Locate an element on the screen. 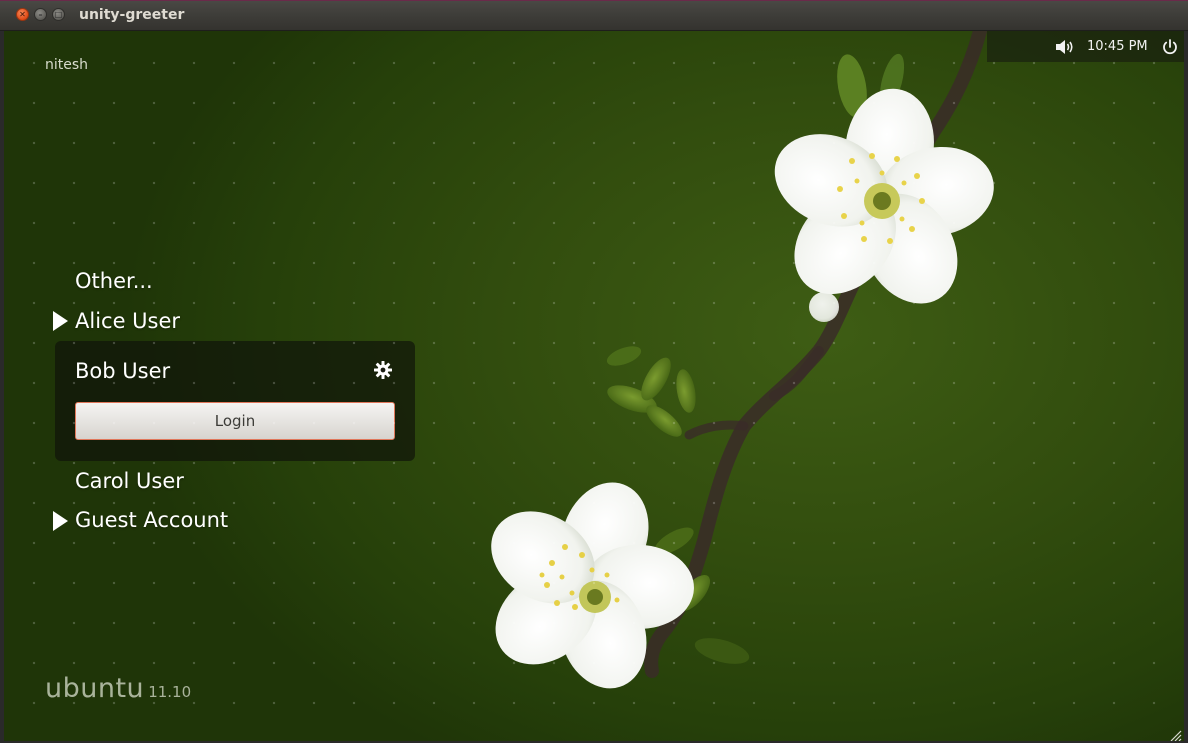 The height and width of the screenshot is (743, 1188). selected-user-name: Bob User is located at coordinates (122, 371).